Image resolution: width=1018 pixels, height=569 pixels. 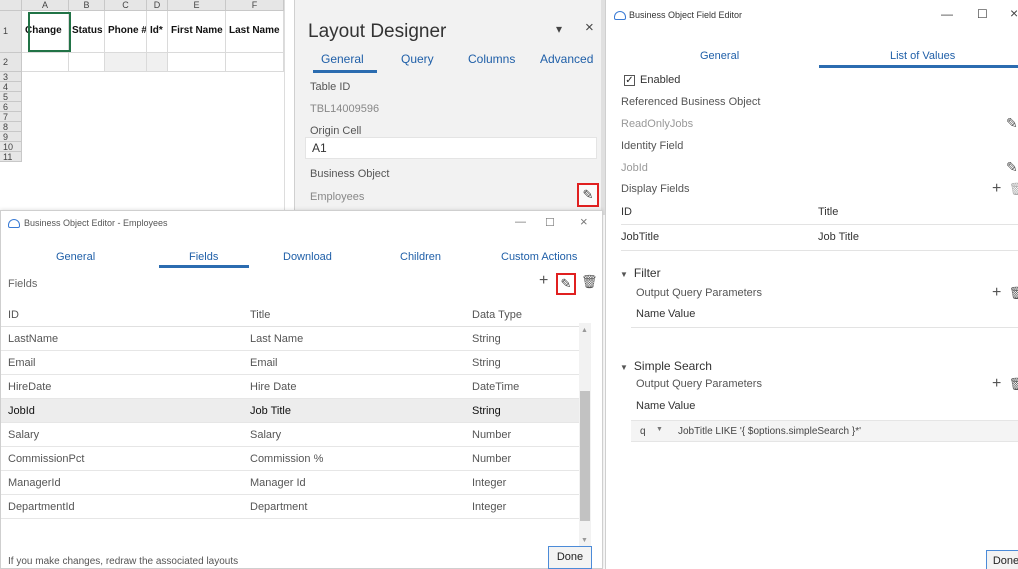 What do you see at coordinates (640, 237) in the screenshot?
I see `display-field-id: JobTitle` at bounding box center [640, 237].